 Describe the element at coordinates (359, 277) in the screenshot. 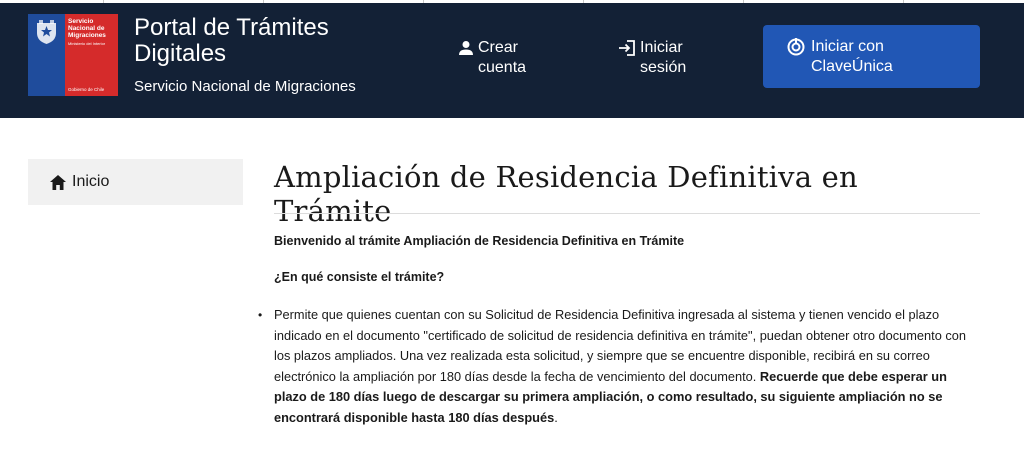

I see `question-heading: ¿En qué consiste el trámite?` at that location.